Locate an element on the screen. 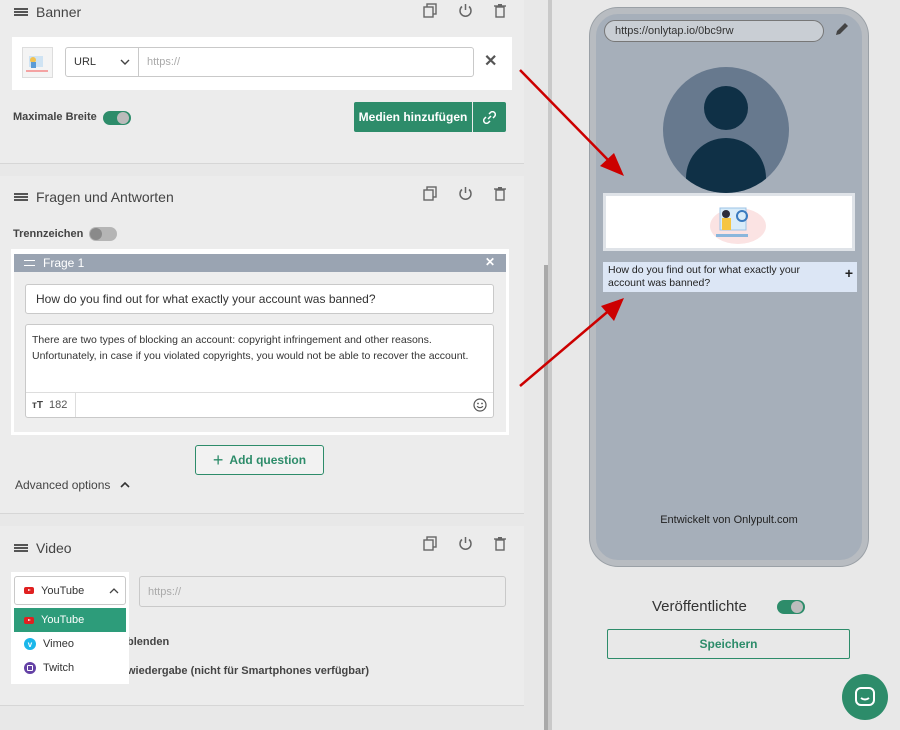 This screenshot has height=730, width=900. url-type-select: URL is located at coordinates (102, 62).